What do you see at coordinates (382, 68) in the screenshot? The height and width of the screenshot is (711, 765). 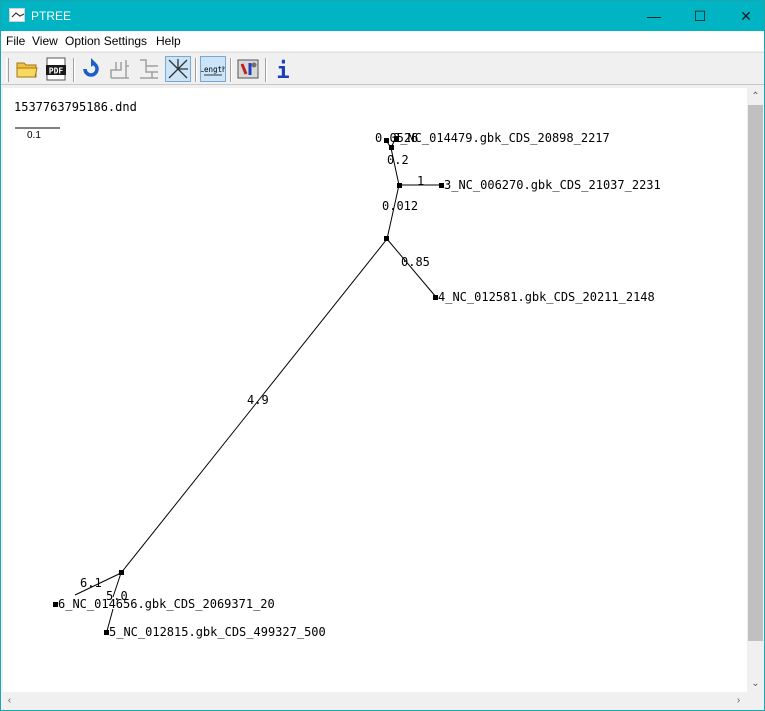 I see `toolbar: PDF Length i` at bounding box center [382, 68].